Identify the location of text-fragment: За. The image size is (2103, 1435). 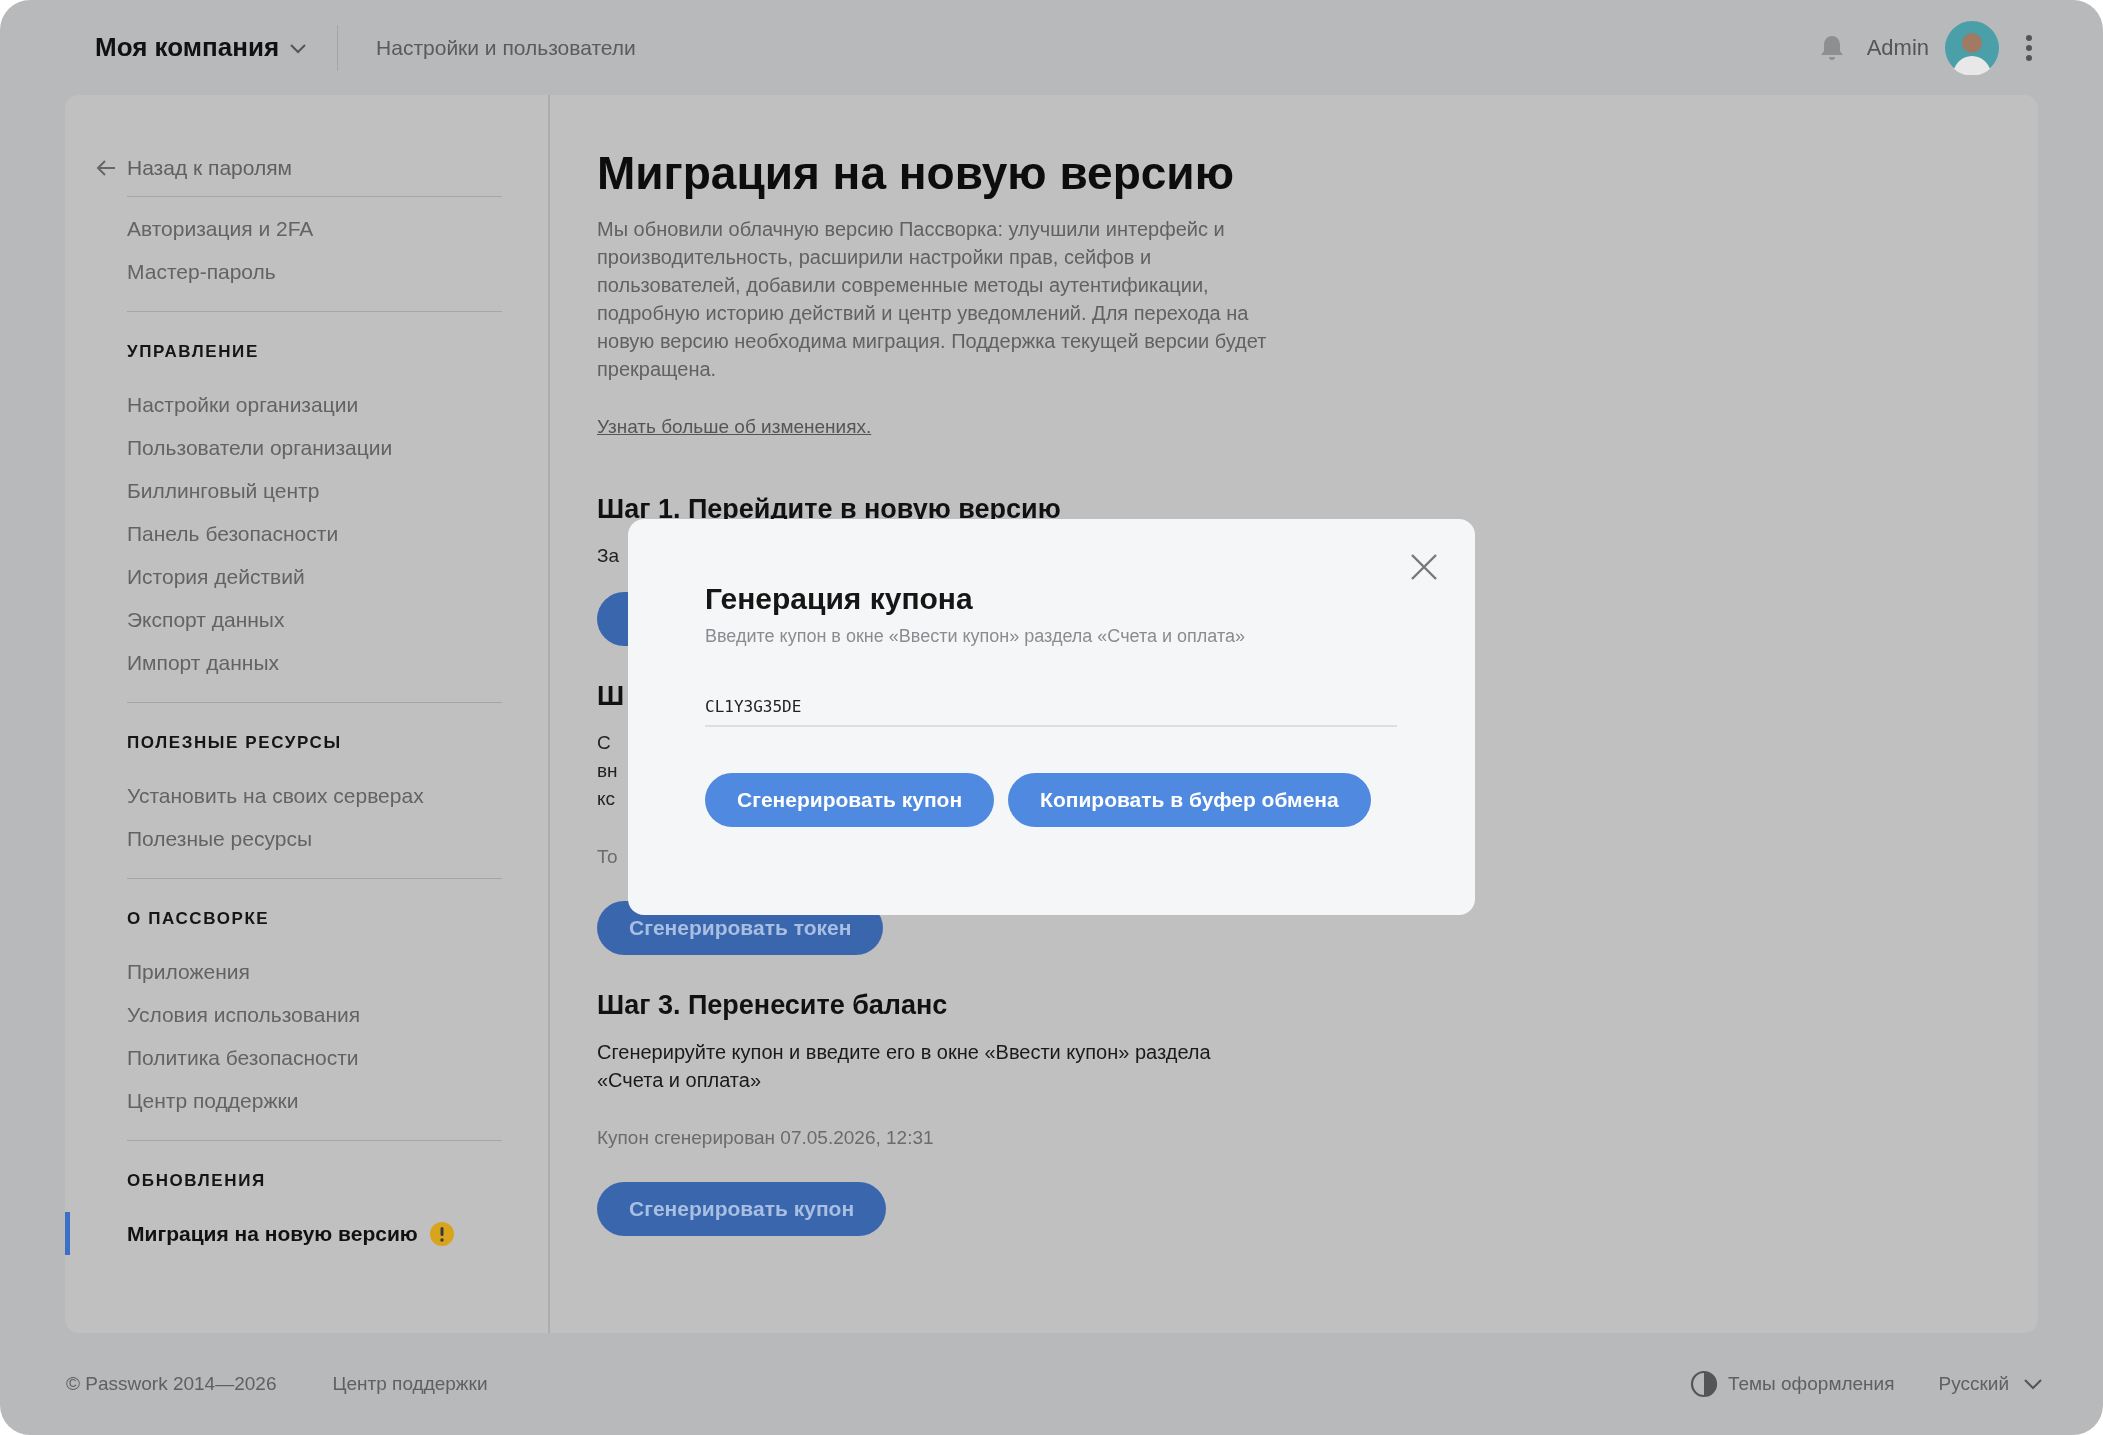
(608, 556).